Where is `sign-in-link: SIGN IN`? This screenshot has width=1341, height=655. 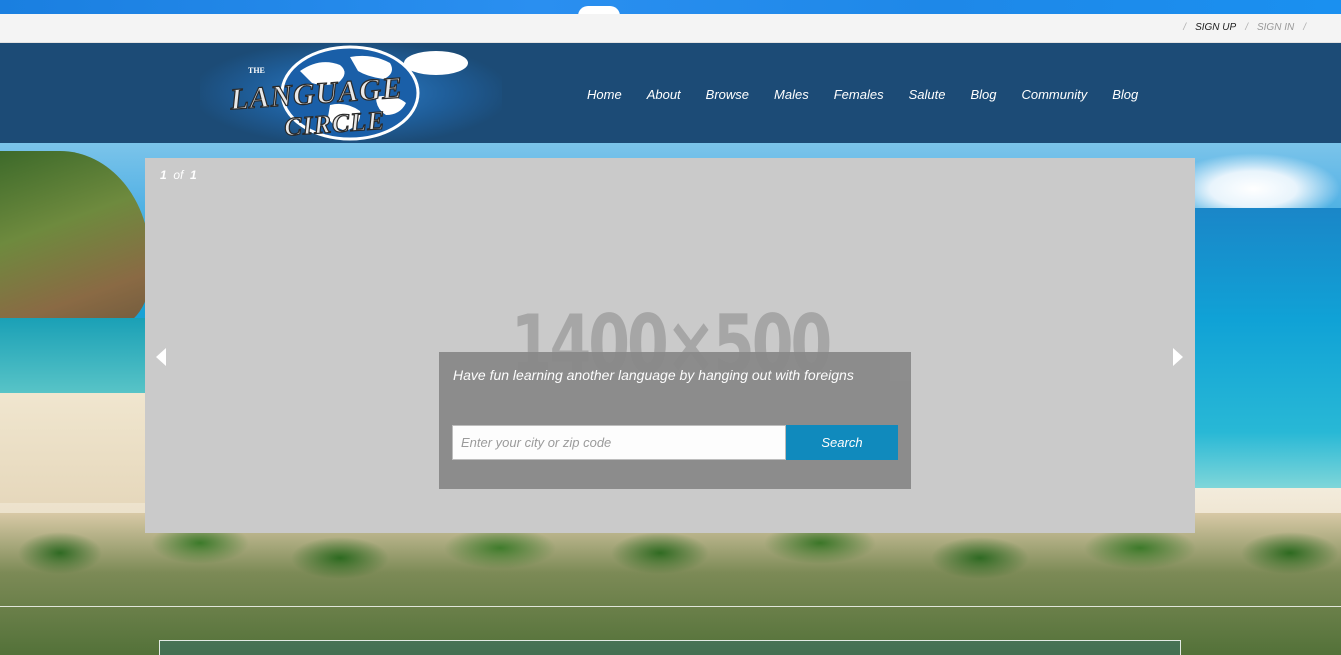 sign-in-link: SIGN IN is located at coordinates (1275, 27).